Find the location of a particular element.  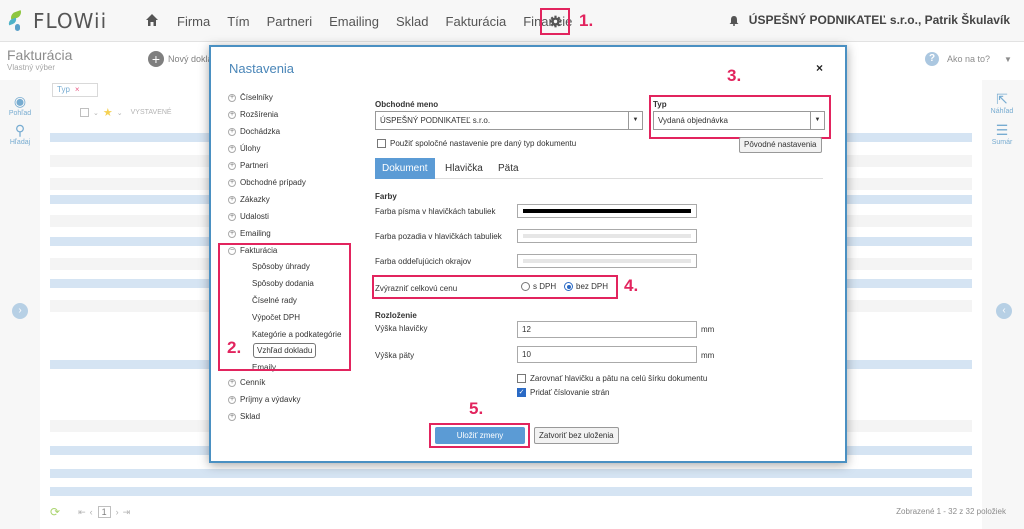

font-color-label: Farba písma v hlavičkách tabuliek is located at coordinates (435, 211).